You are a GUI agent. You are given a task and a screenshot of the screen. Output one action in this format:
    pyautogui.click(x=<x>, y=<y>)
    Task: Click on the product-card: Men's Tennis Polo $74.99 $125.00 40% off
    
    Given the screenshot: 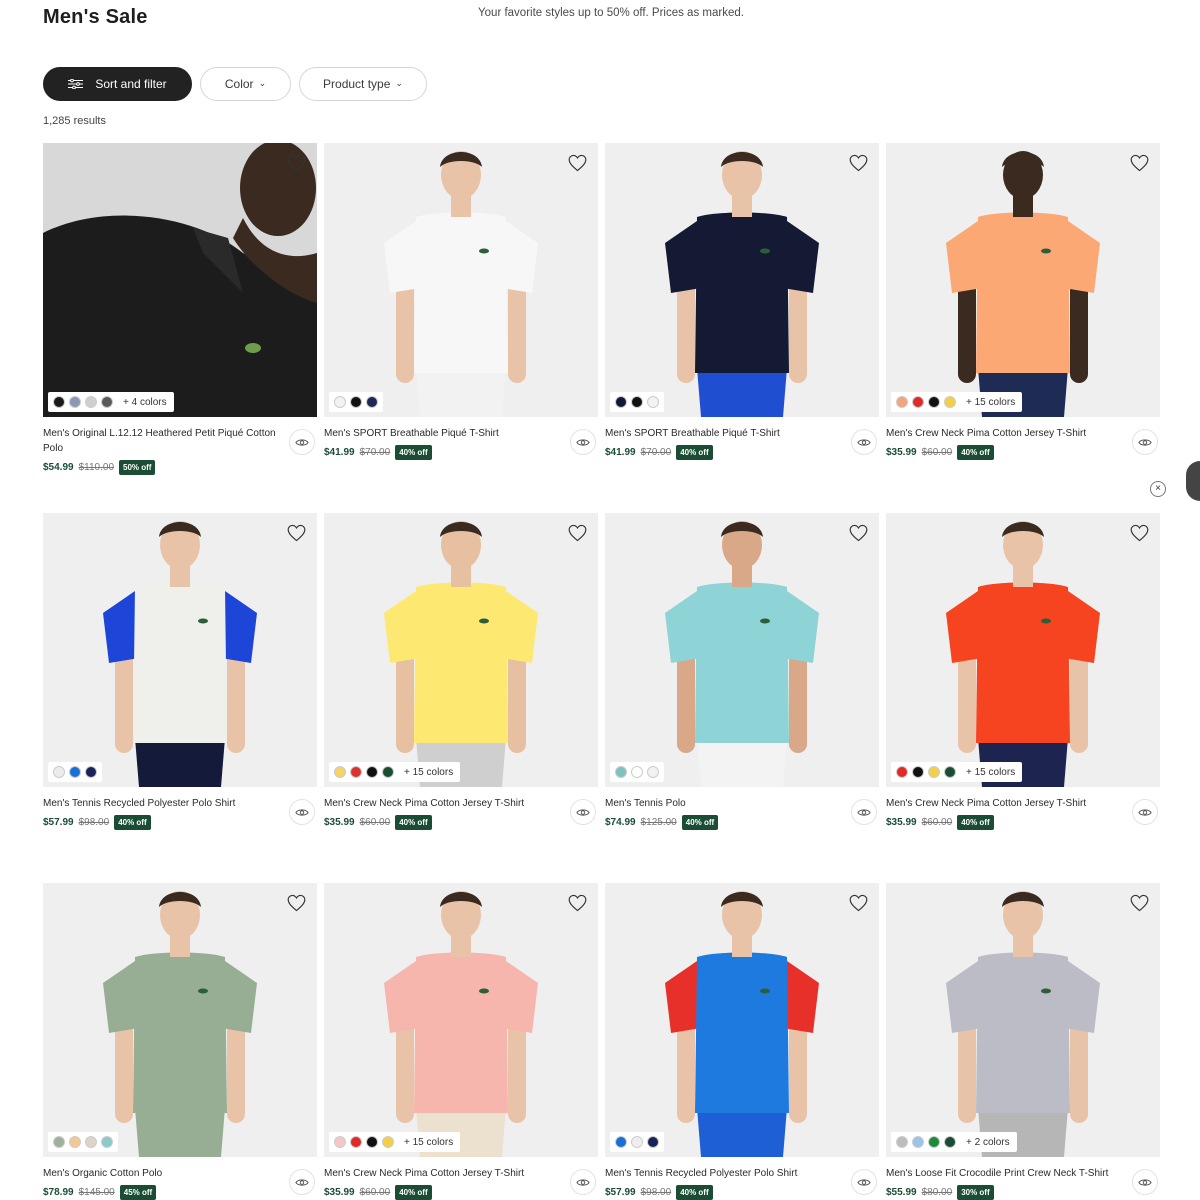 What is the action you would take?
    pyautogui.click(x=742, y=698)
    